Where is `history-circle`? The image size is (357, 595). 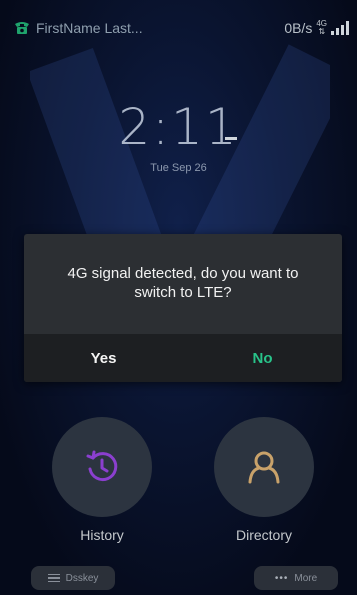
history-circle is located at coordinates (102, 467).